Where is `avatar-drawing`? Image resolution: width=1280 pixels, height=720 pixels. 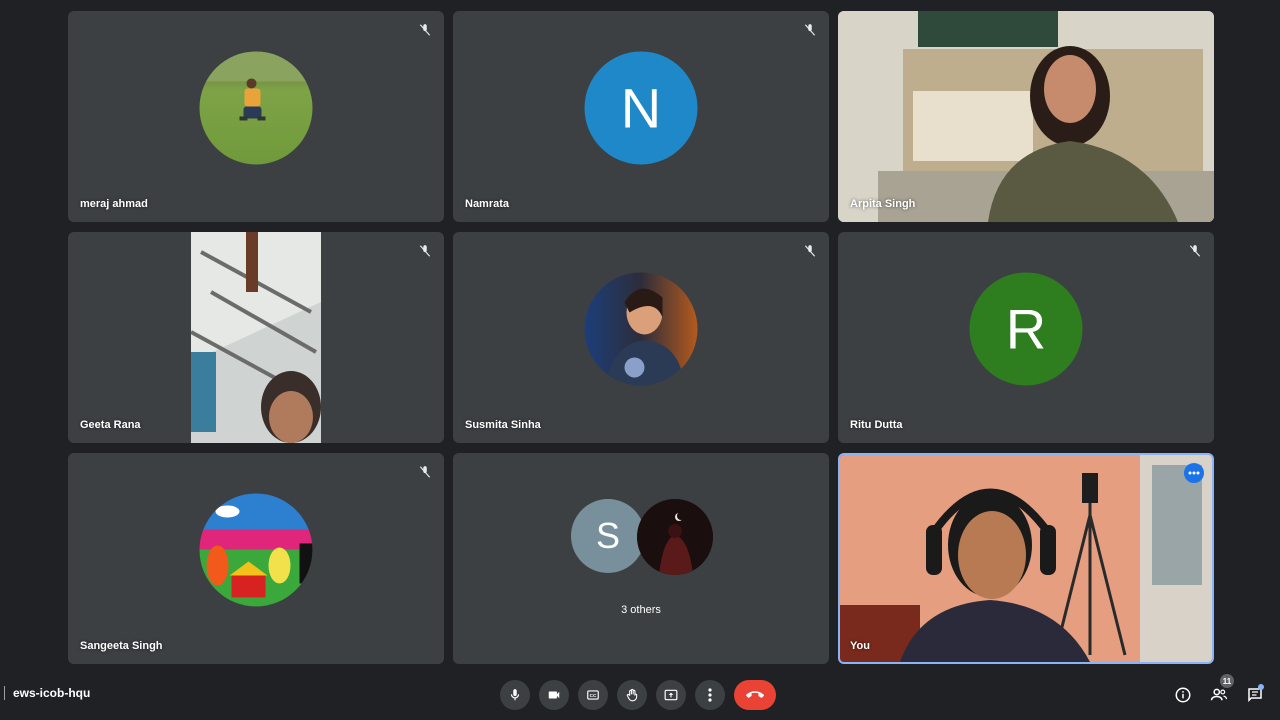 avatar-drawing is located at coordinates (256, 549).